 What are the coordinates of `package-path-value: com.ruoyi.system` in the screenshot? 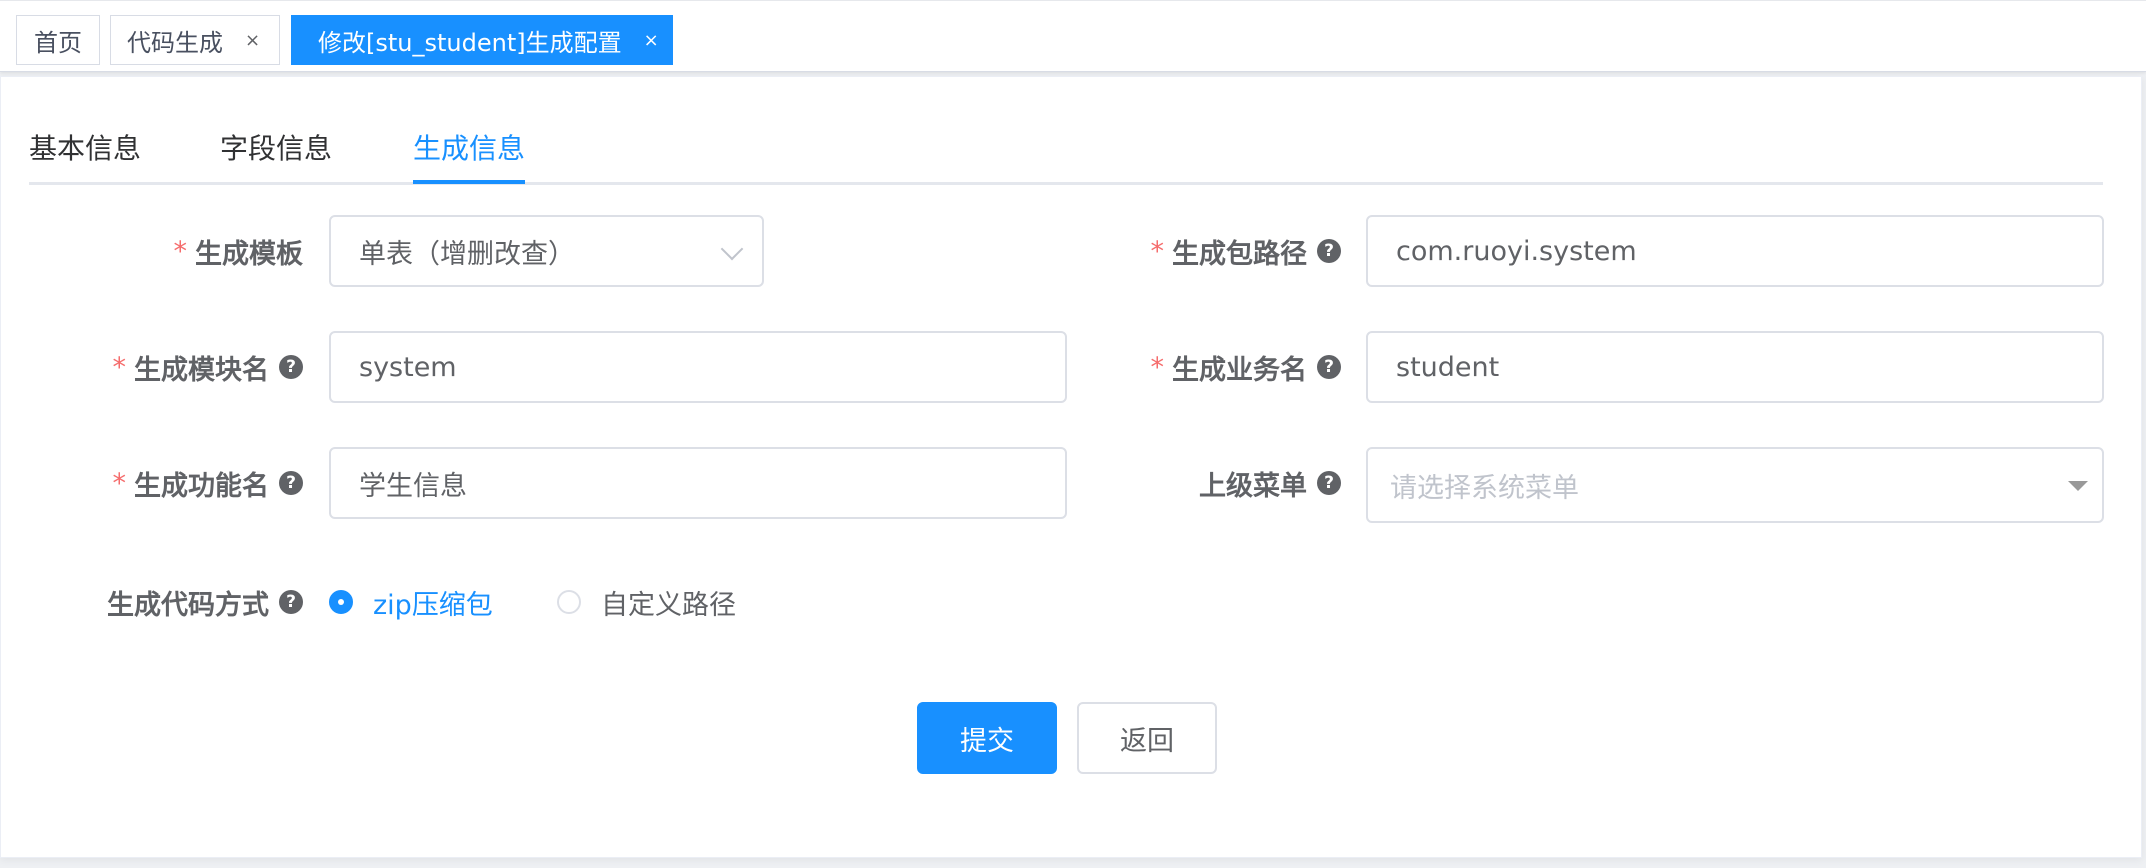 It's located at (1516, 251).